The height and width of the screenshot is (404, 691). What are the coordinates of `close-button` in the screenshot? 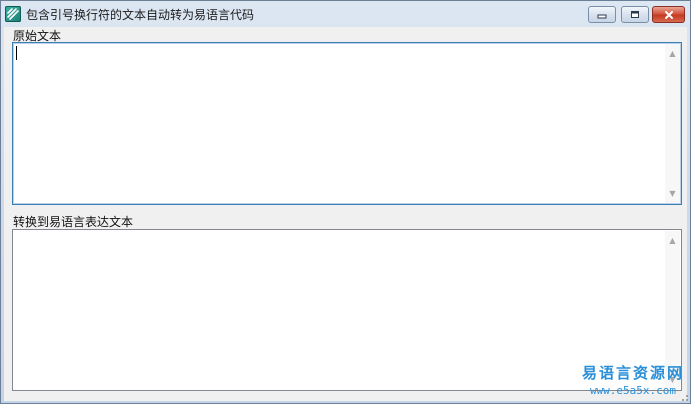 It's located at (668, 14).